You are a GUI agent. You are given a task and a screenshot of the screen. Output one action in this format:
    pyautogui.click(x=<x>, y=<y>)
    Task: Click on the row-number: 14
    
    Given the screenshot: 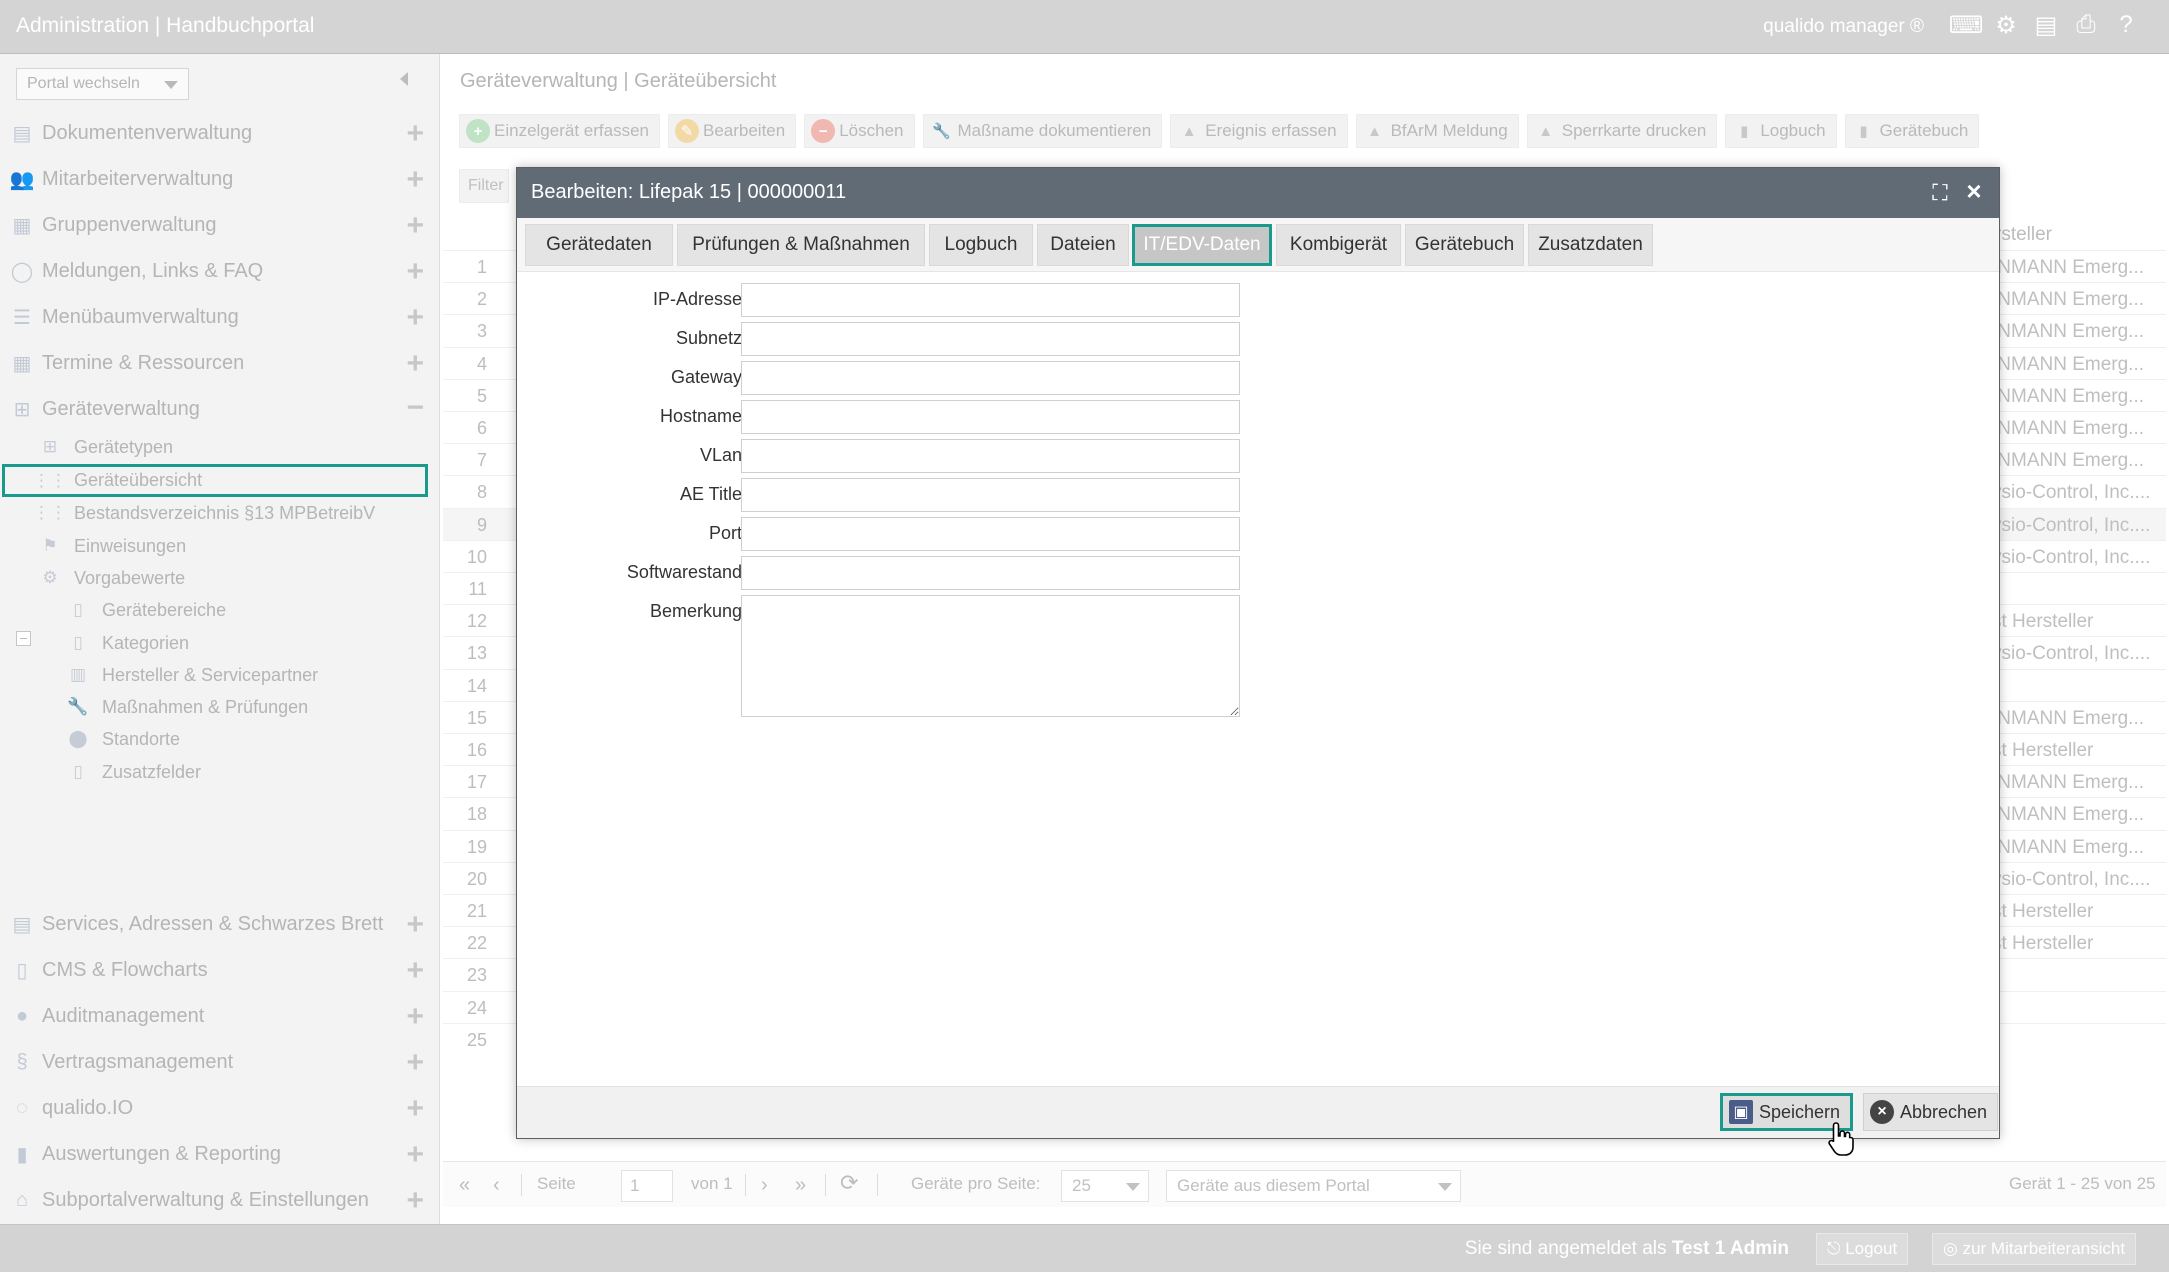 What is the action you would take?
    pyautogui.click(x=476, y=685)
    